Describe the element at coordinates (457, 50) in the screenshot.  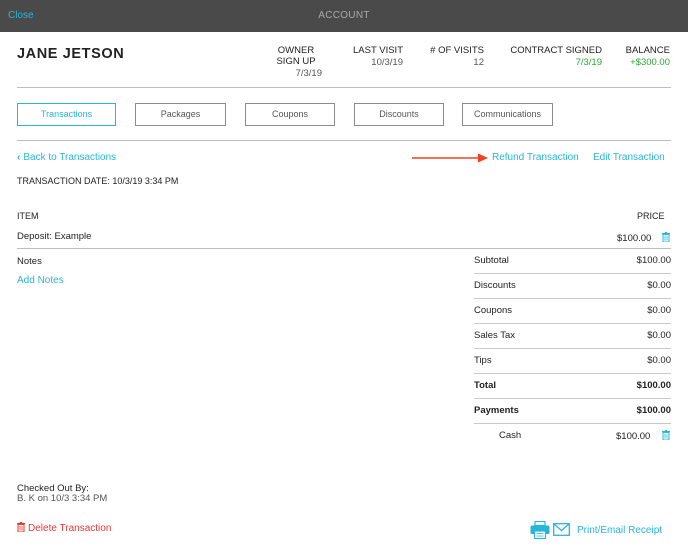
I see `stat-visits-label: # OF VISITS` at that location.